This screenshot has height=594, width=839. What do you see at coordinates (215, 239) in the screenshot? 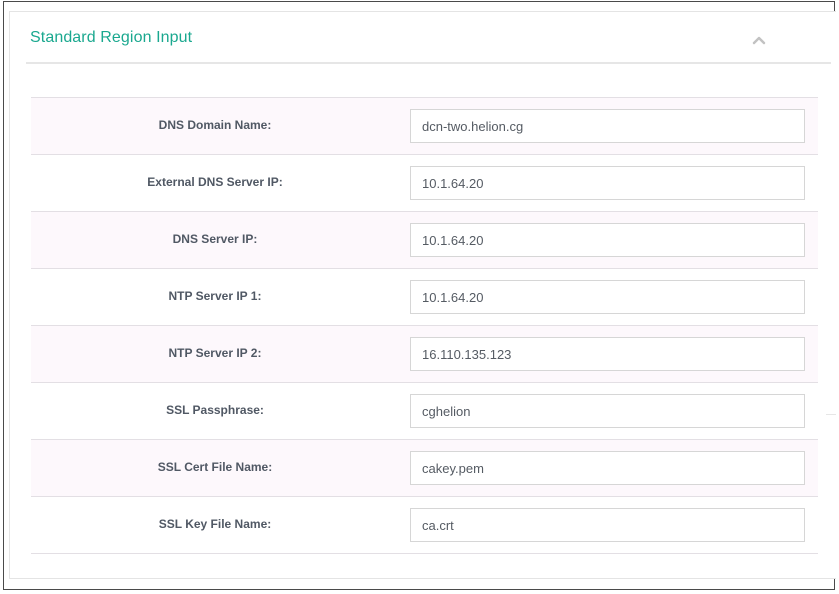
I see `dns-server-ip-label: DNS Server IP:` at bounding box center [215, 239].